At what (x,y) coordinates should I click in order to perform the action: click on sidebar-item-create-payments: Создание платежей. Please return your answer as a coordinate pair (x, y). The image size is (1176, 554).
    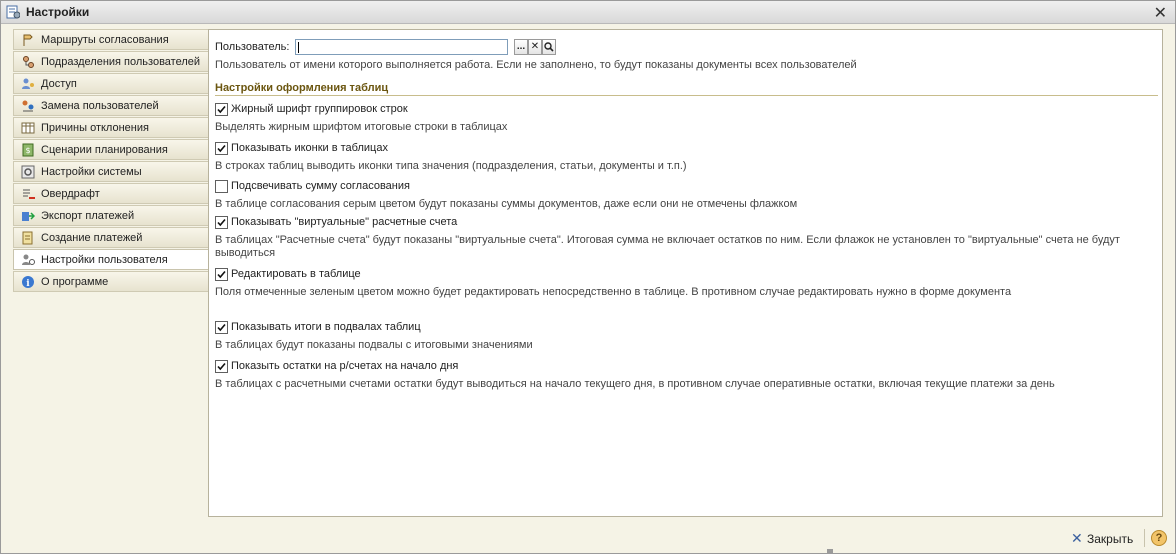
    Looking at the image, I should click on (111, 237).